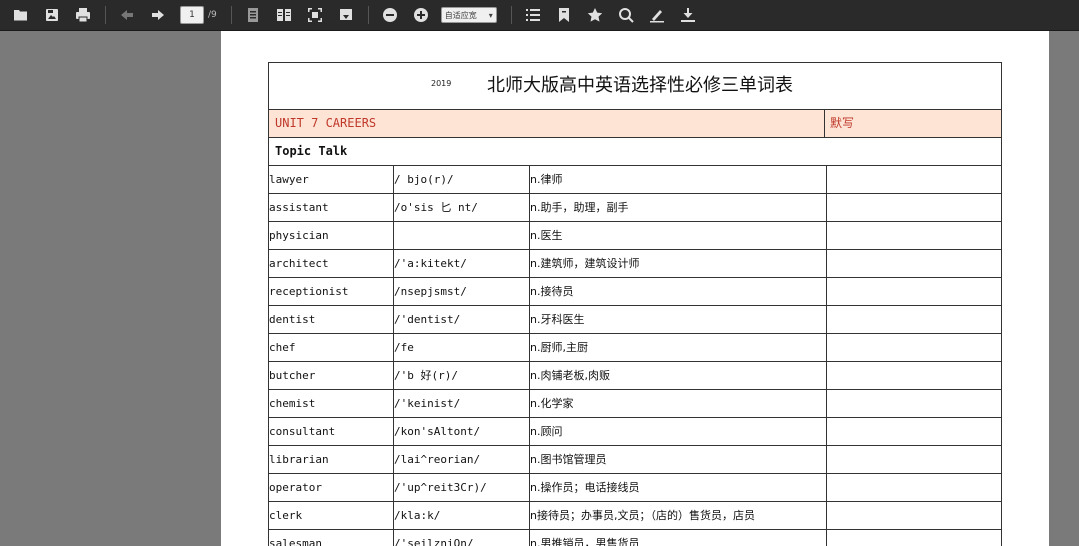  I want to click on meaning-cell: n.接待员, so click(678, 291).